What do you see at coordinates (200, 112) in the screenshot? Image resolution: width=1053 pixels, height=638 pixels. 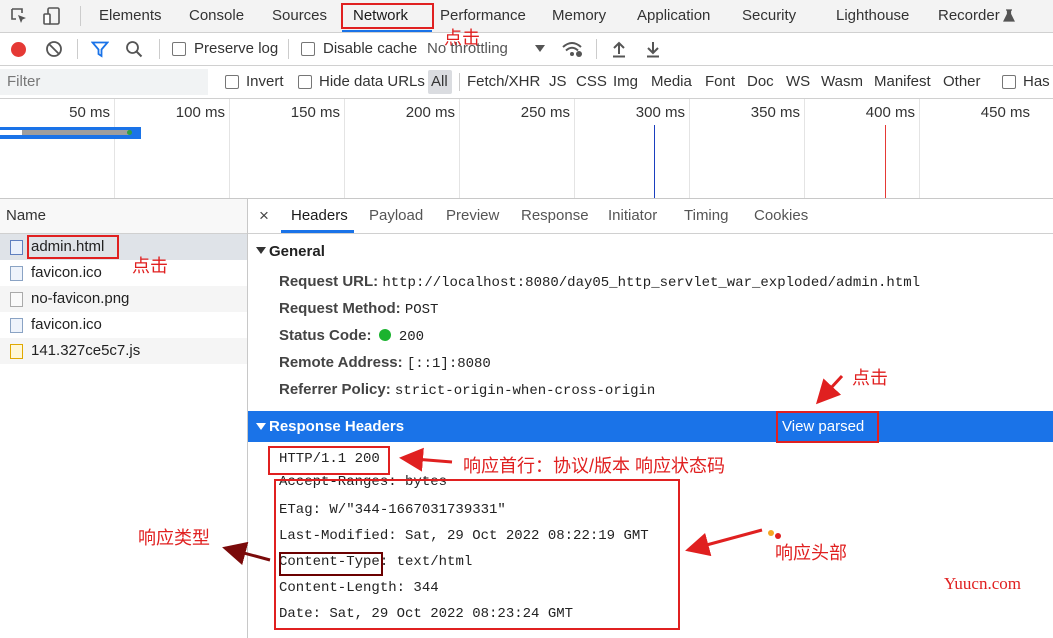 I see `timeline-tick-label: 100 ms` at bounding box center [200, 112].